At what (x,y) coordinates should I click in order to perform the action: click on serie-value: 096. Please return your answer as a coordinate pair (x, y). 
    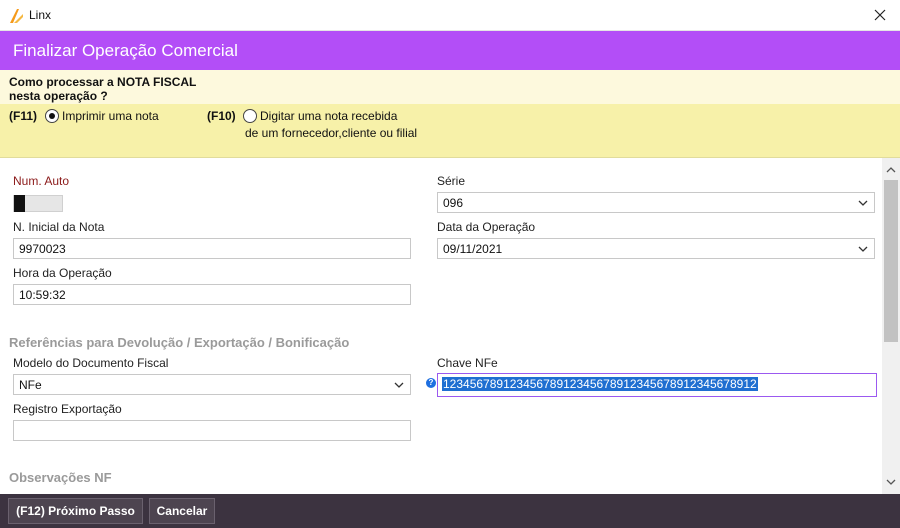
    Looking at the image, I should click on (453, 203).